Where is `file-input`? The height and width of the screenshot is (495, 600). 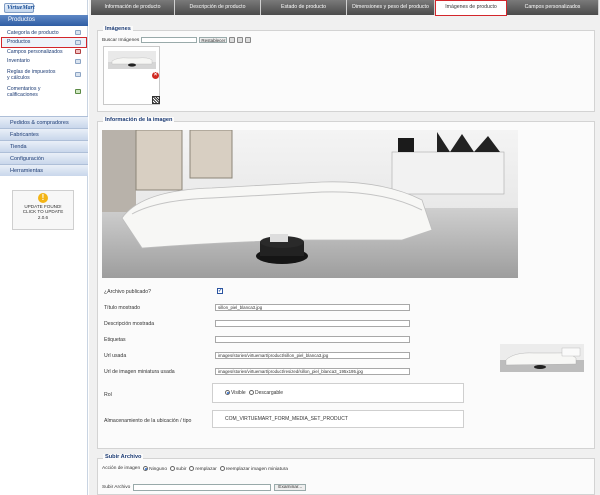 file-input is located at coordinates (202, 487).